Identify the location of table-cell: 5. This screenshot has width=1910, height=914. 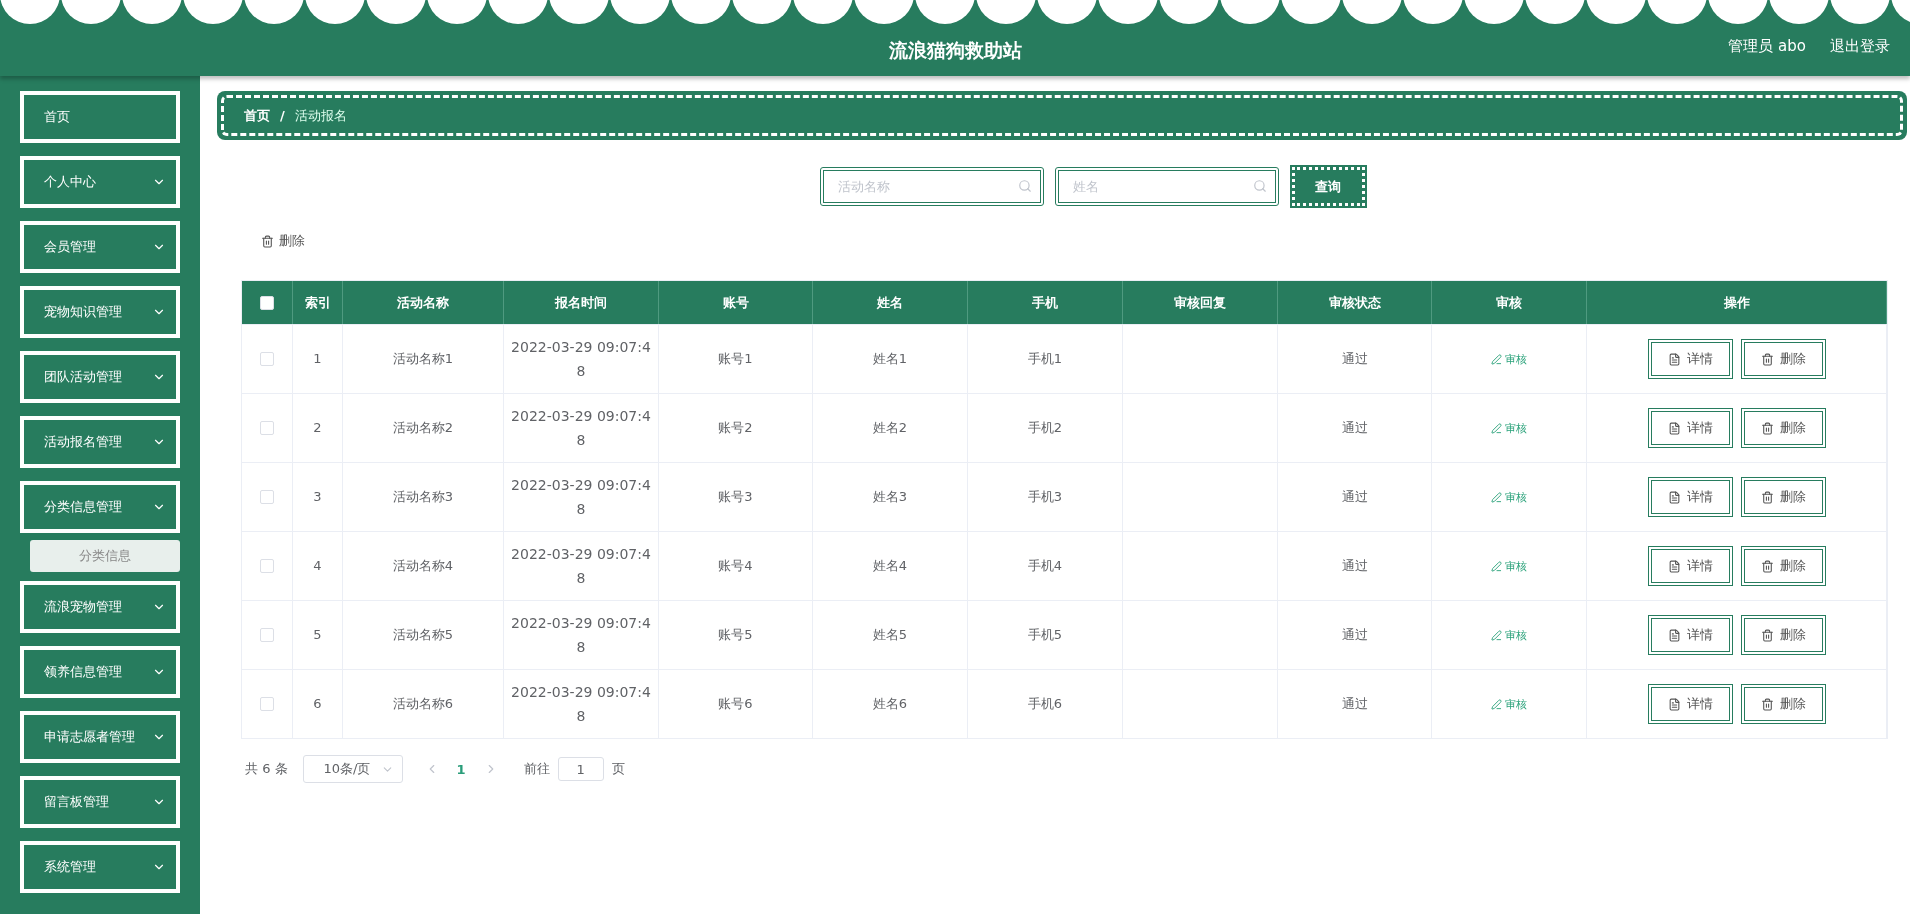
(318, 635).